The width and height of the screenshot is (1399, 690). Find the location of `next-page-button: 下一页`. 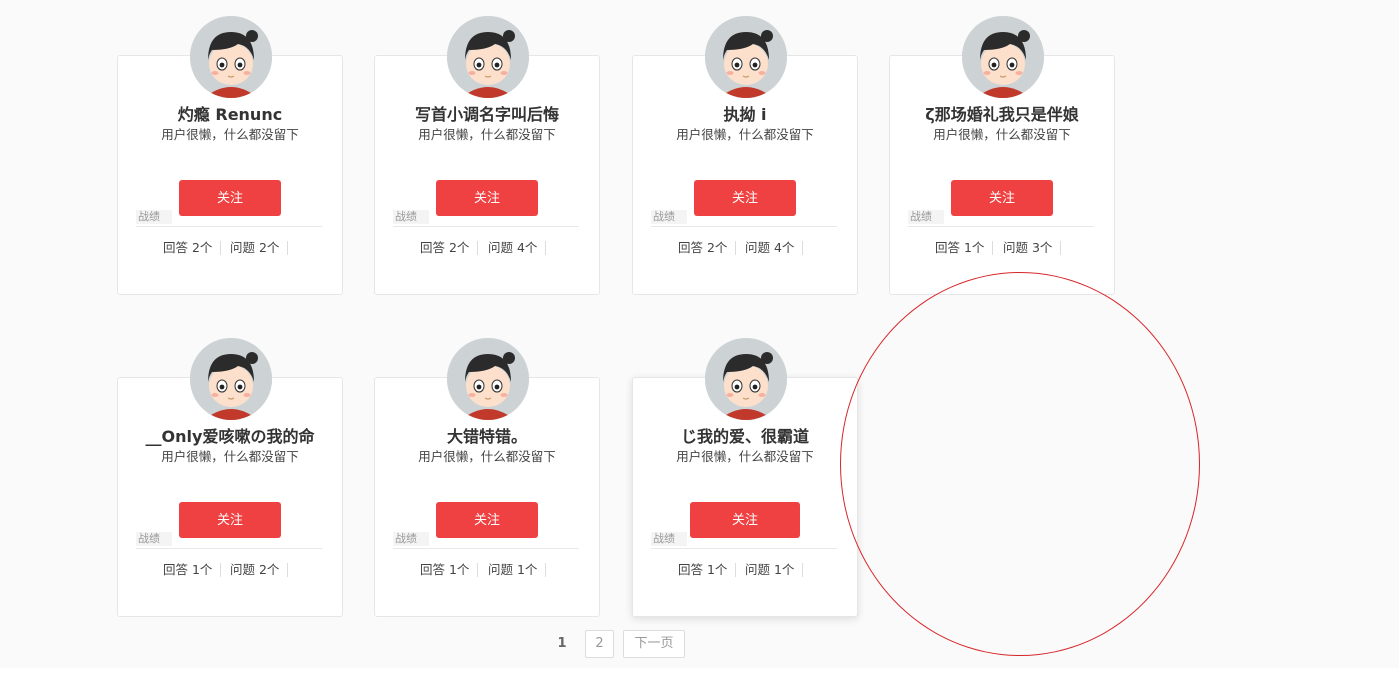

next-page-button: 下一页 is located at coordinates (654, 644).